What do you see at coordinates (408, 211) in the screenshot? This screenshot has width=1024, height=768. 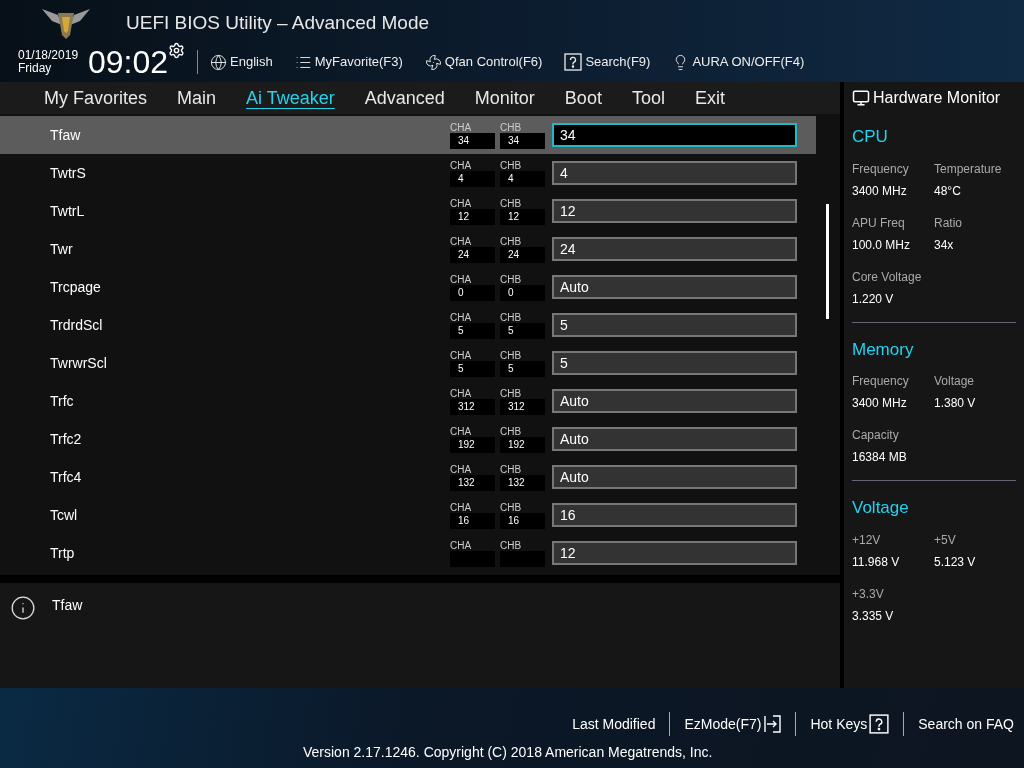 I see `setting-row: TwtrL CHA 12 CHB 12 12` at bounding box center [408, 211].